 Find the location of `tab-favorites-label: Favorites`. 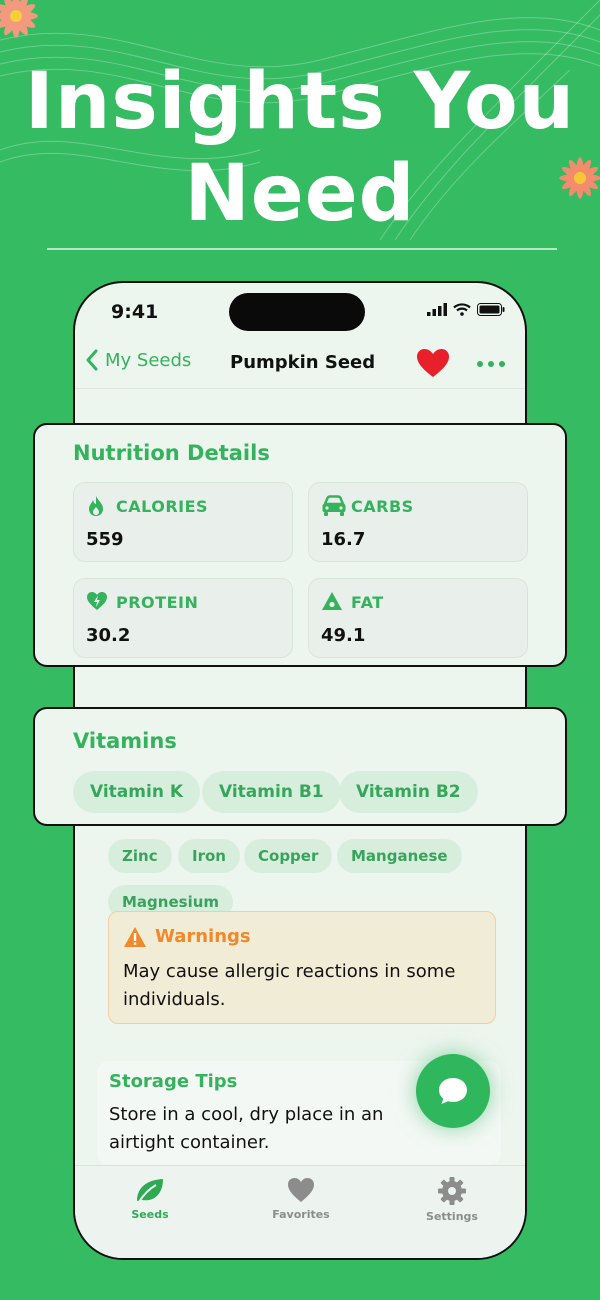

tab-favorites-label: Favorites is located at coordinates (301, 1214).